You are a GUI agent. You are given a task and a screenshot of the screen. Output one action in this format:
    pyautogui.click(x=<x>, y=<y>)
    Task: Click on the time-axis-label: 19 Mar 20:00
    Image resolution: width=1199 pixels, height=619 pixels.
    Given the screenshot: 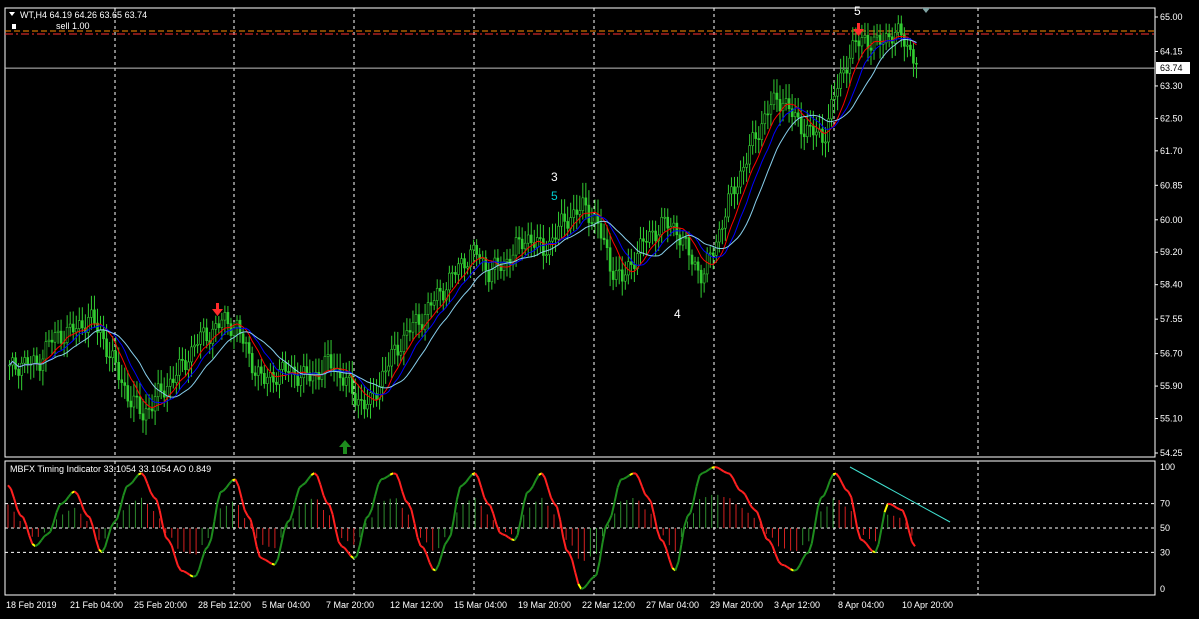 What is the action you would take?
    pyautogui.click(x=544, y=605)
    